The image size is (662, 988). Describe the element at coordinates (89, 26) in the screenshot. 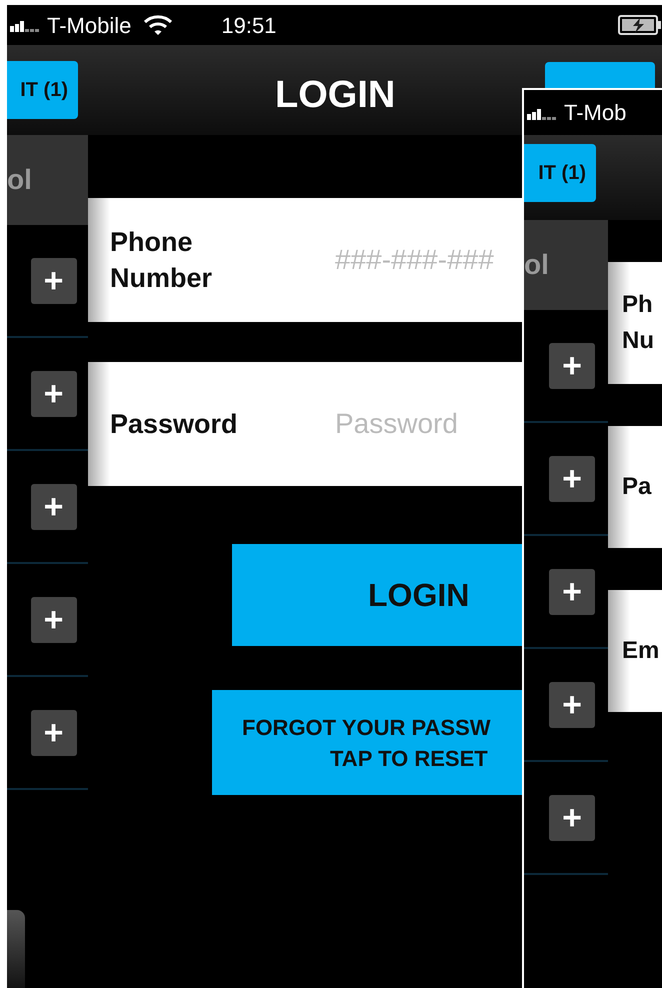

I see `carrier-name: T-Mobile` at that location.